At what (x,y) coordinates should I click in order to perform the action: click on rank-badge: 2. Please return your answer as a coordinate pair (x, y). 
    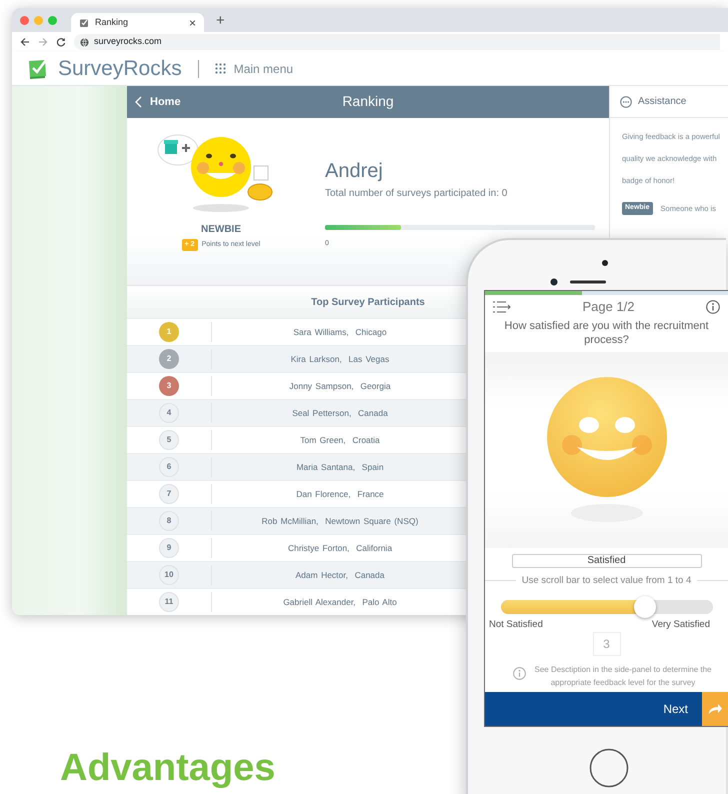
    Looking at the image, I should click on (169, 359).